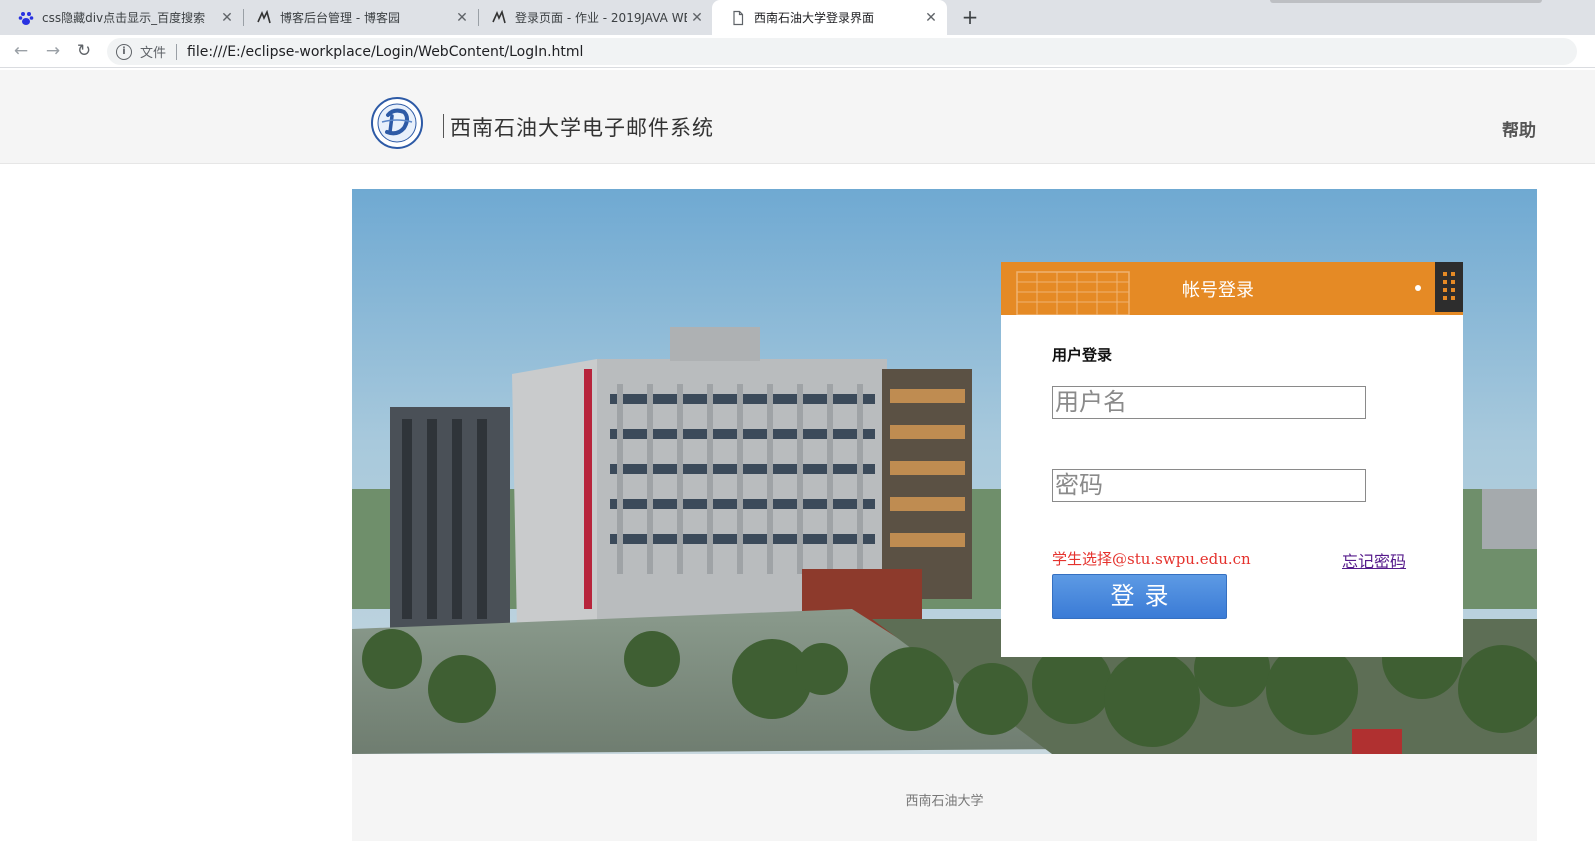 This screenshot has width=1595, height=841. Describe the element at coordinates (1082, 355) in the screenshot. I see `login-subtitle: 用户登录` at that location.